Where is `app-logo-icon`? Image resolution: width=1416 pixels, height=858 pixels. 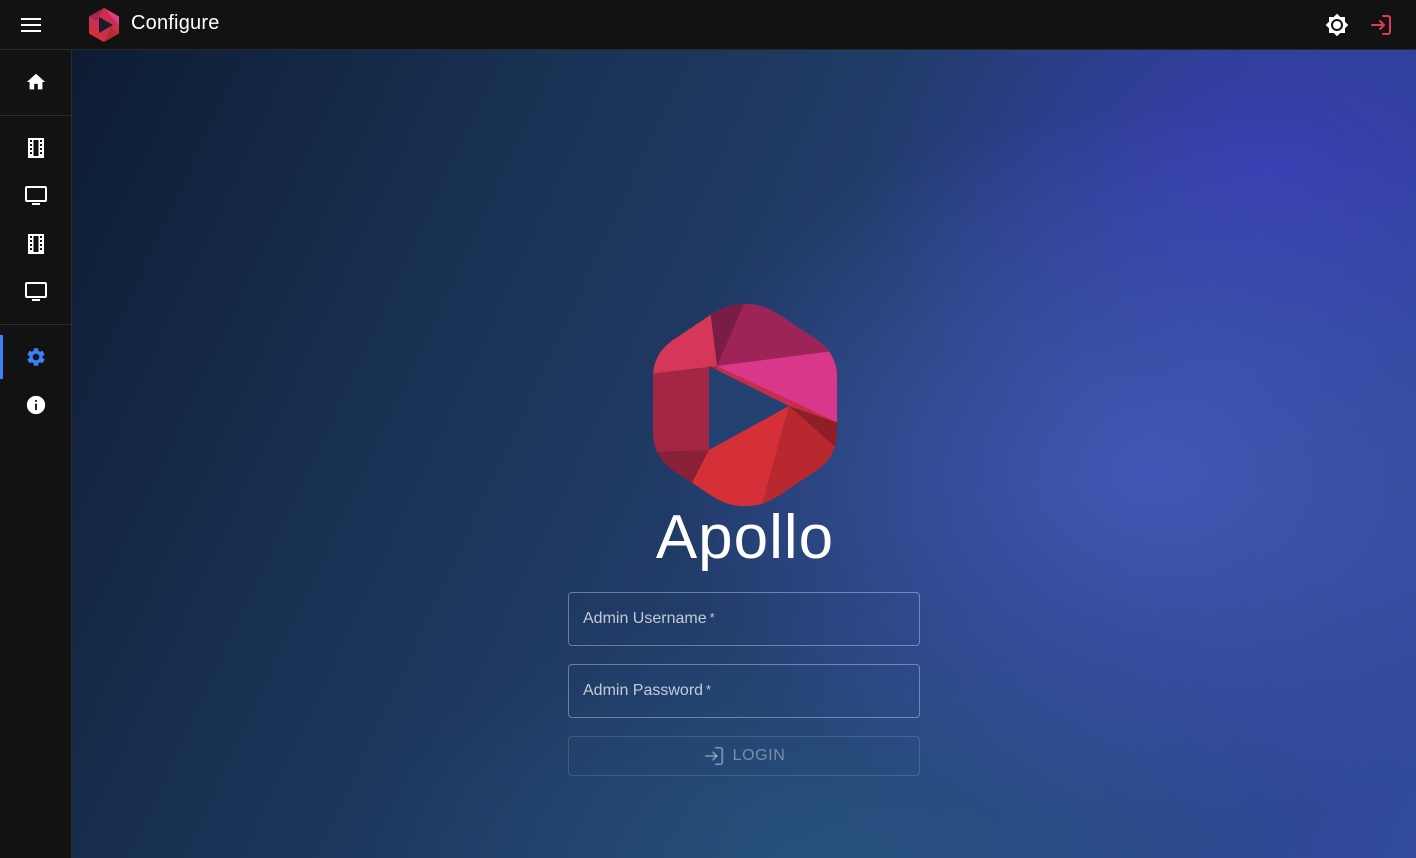 app-logo-icon is located at coordinates (104, 25).